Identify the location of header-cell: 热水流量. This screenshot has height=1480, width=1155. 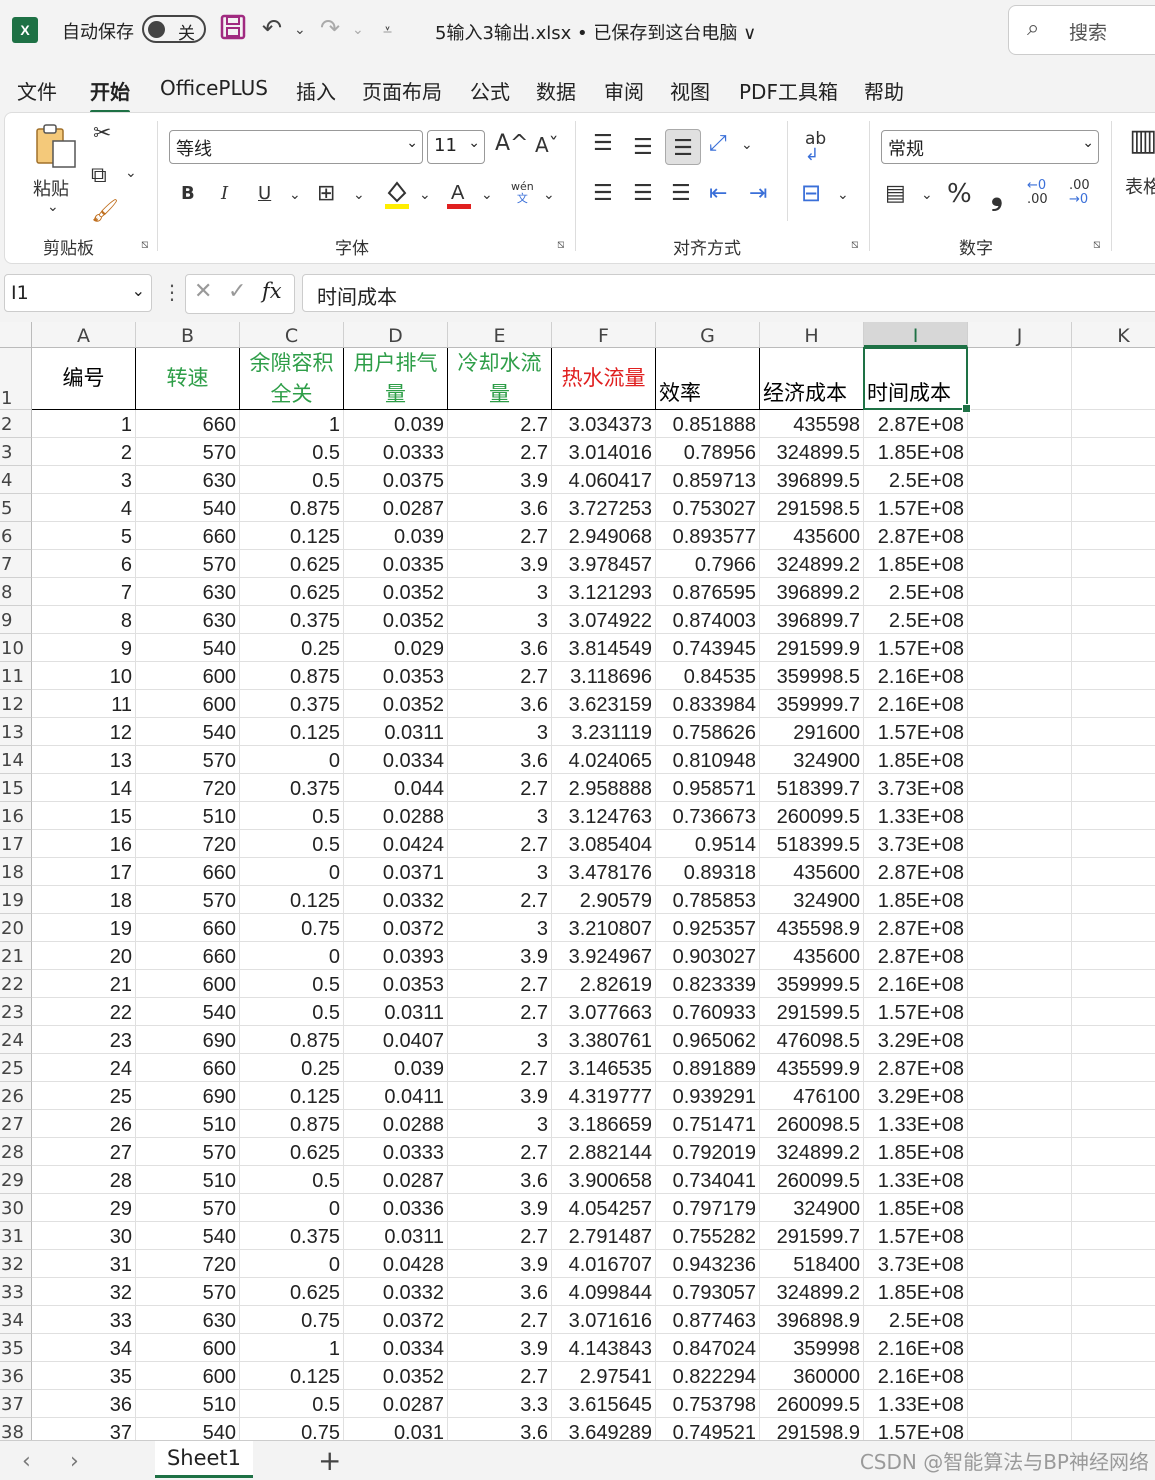
(604, 379).